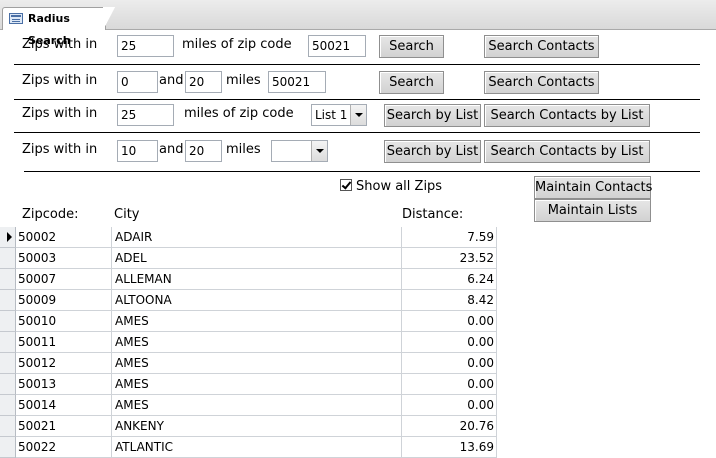 Image resolution: width=716 pixels, height=458 pixels. What do you see at coordinates (137, 82) in the screenshot?
I see `row2-from-input: 0` at bounding box center [137, 82].